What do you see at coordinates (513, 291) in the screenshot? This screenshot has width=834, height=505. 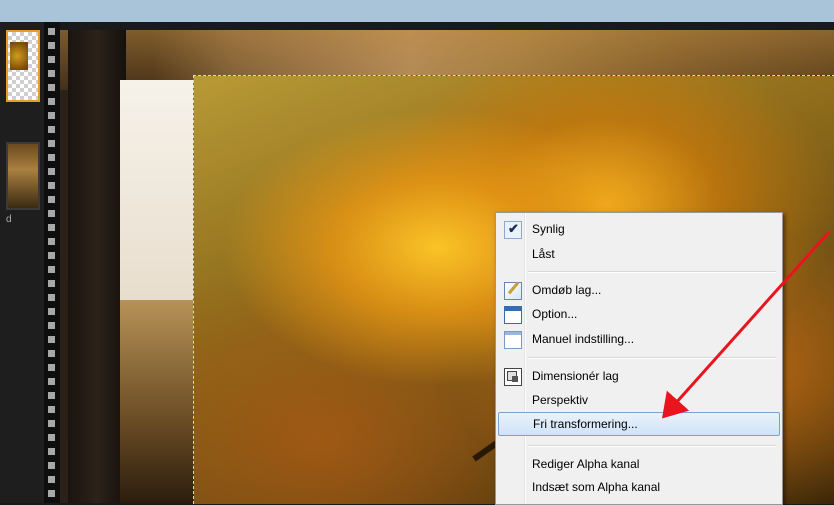 I see `rename-icon` at bounding box center [513, 291].